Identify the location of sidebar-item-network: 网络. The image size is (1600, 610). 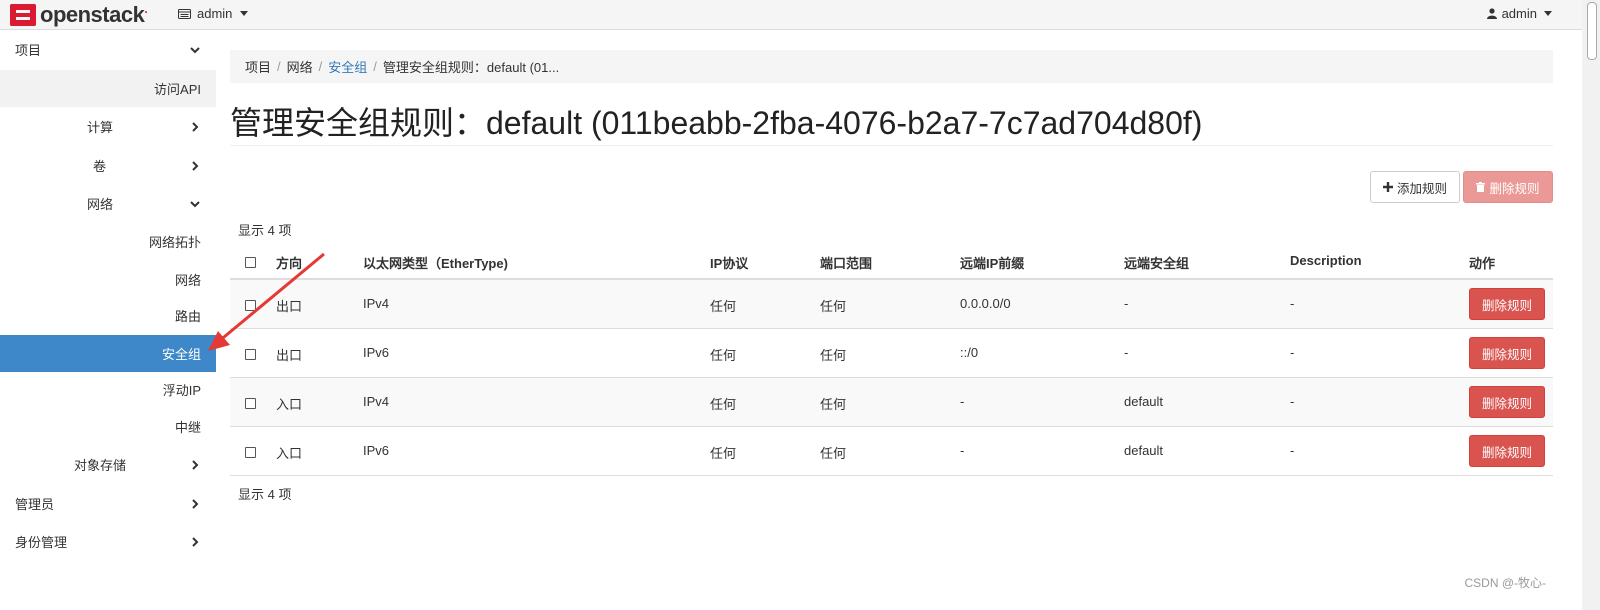
(108, 203).